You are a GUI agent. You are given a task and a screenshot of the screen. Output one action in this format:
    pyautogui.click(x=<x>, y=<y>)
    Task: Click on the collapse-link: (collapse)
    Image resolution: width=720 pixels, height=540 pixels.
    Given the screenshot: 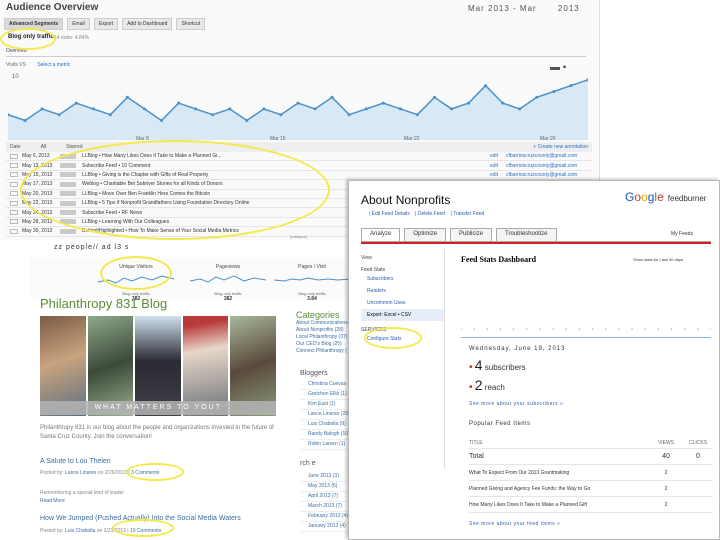 What is the action you would take?
    pyautogui.click(x=298, y=236)
    